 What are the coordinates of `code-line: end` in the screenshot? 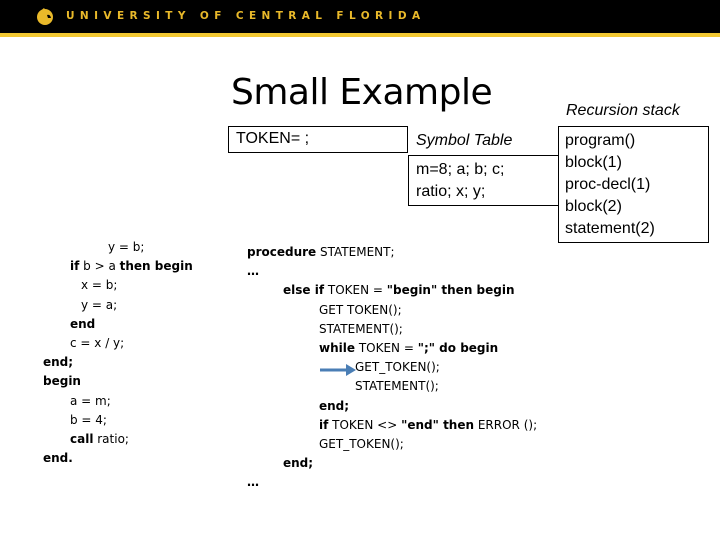 It's located at (82, 324).